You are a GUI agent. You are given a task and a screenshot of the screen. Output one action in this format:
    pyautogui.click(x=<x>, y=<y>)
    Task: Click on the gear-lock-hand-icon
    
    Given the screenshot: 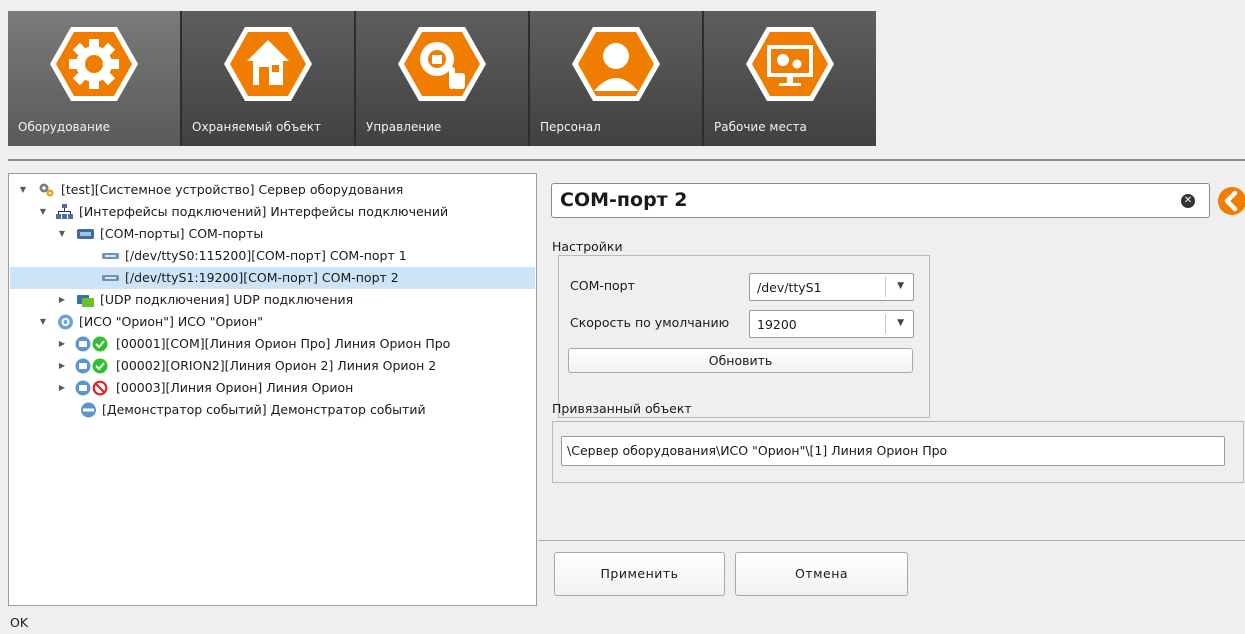 What is the action you would take?
    pyautogui.click(x=442, y=64)
    